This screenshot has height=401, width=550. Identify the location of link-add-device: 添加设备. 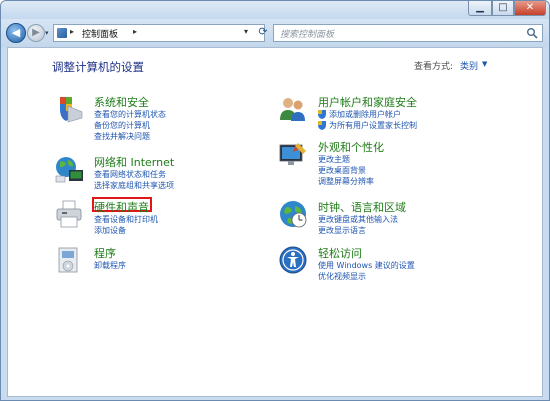
(110, 230).